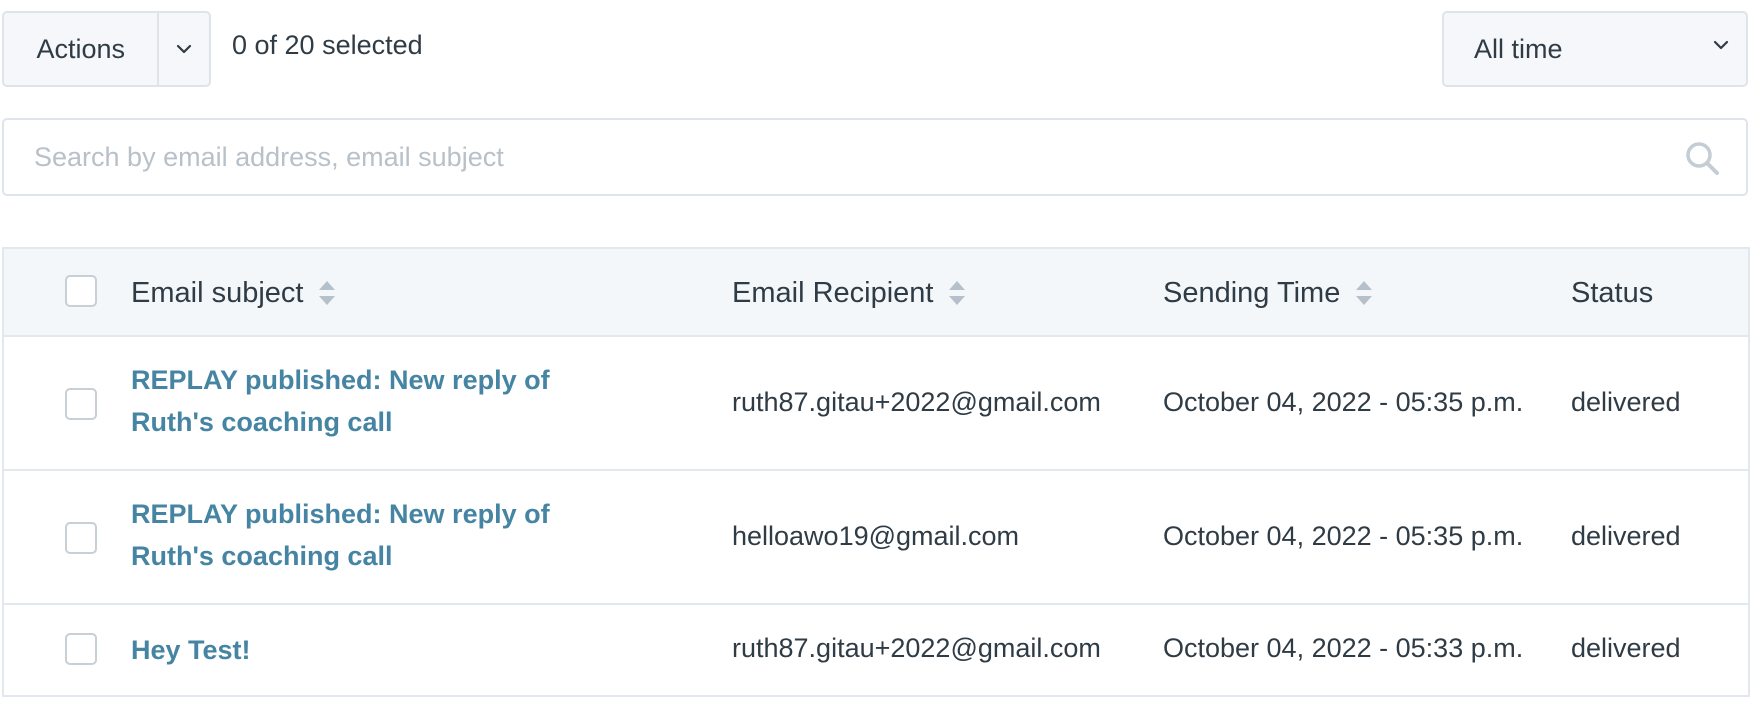  I want to click on search-input, so click(875, 157).